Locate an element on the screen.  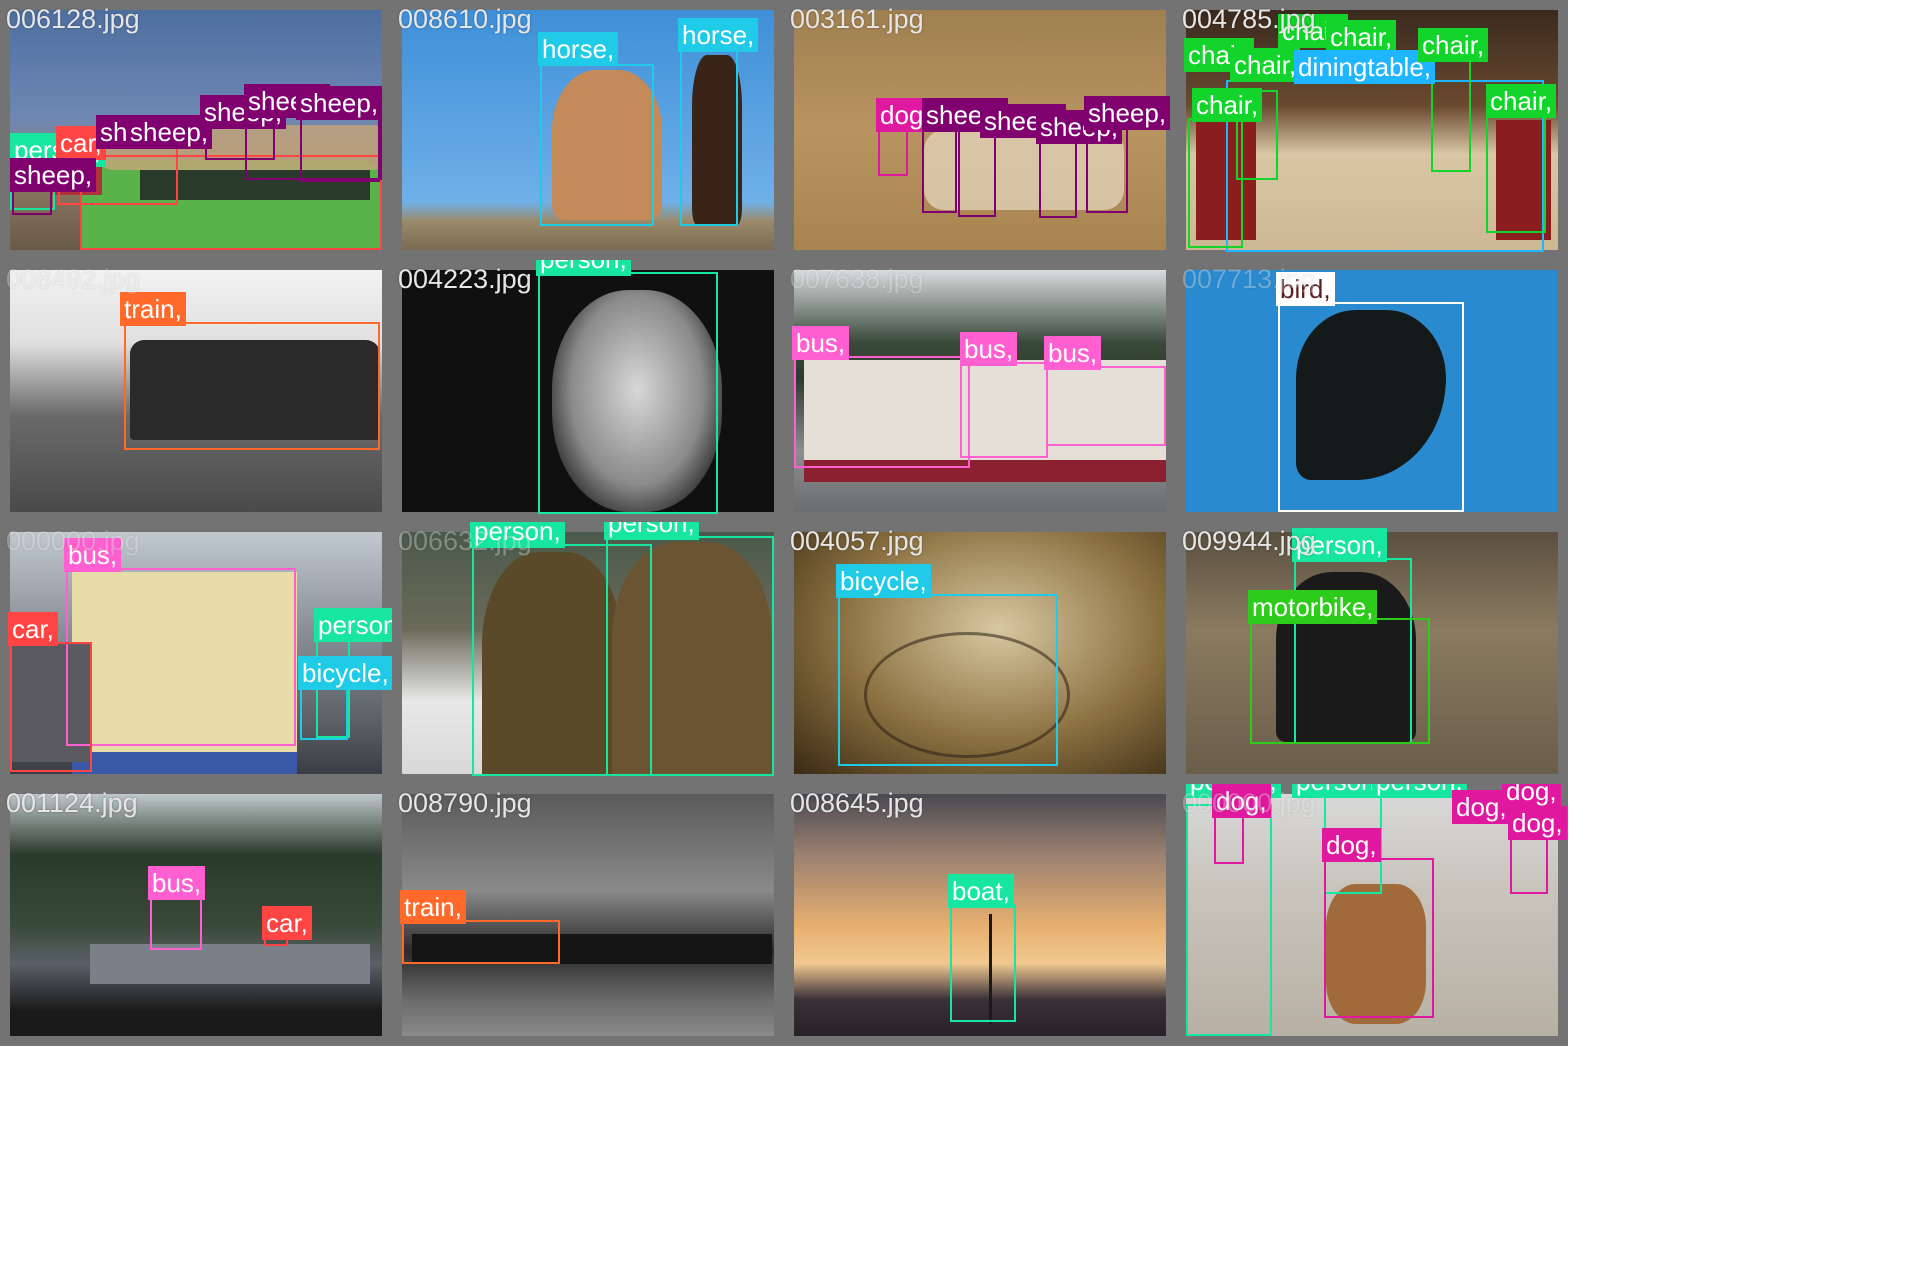
tile-006632: 006632.jpg person, person, is located at coordinates (588, 653).